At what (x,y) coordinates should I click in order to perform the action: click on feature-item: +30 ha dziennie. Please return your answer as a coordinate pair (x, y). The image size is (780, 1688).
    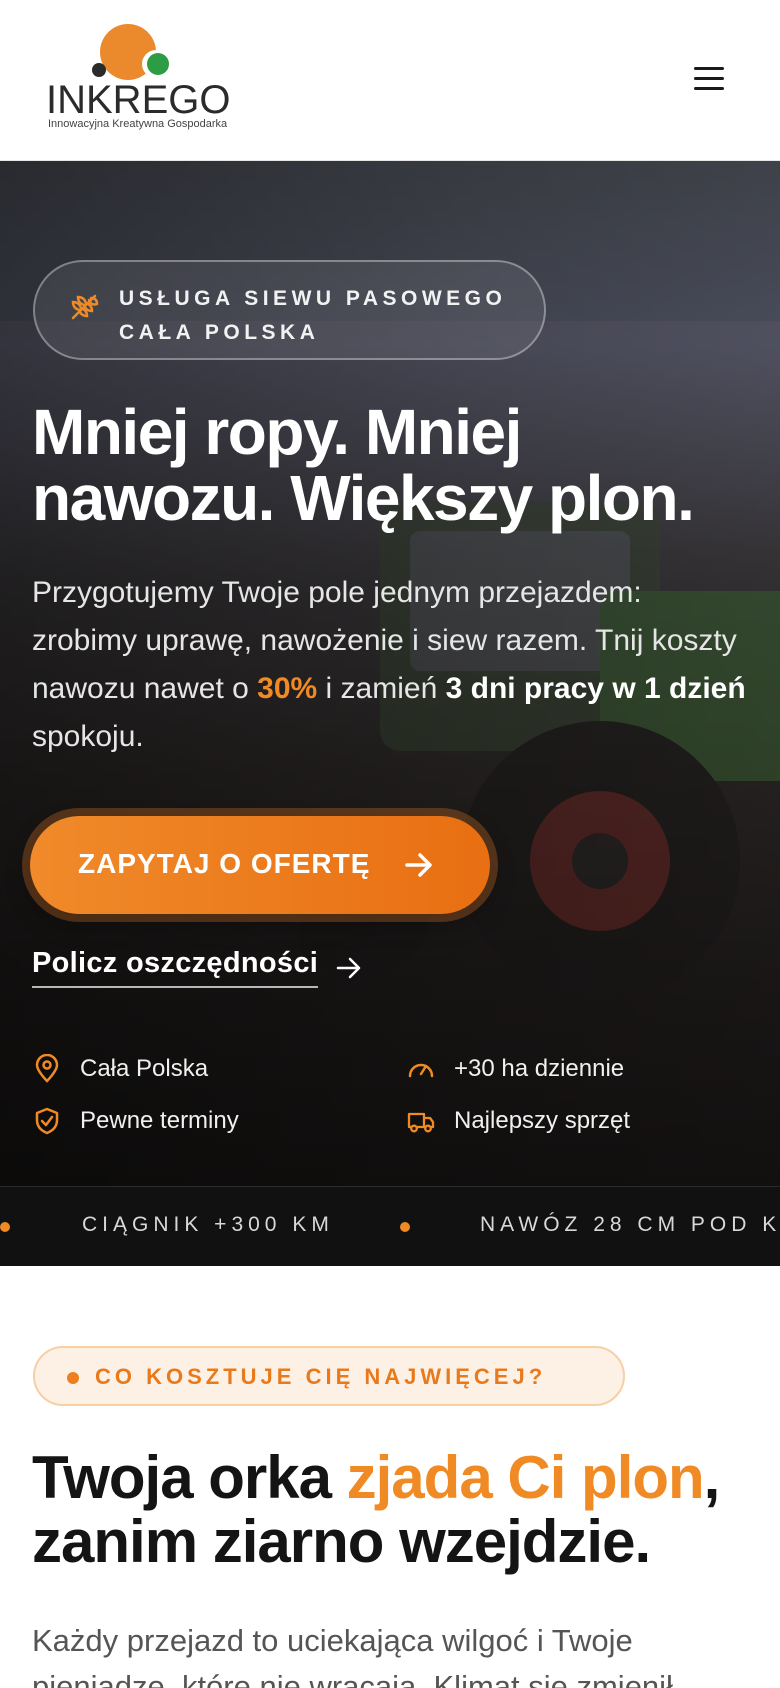
    Looking at the image, I should click on (515, 1069).